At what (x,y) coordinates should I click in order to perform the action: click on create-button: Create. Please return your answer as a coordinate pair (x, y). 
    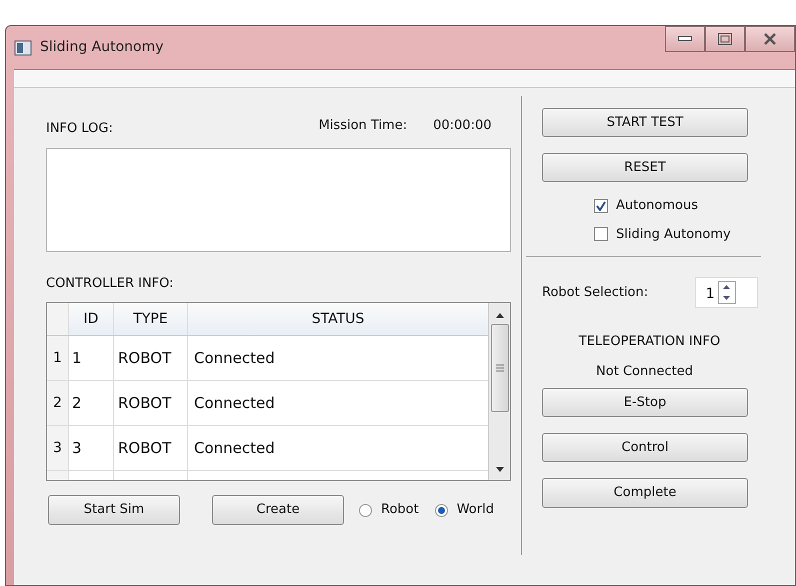
    Looking at the image, I should click on (278, 510).